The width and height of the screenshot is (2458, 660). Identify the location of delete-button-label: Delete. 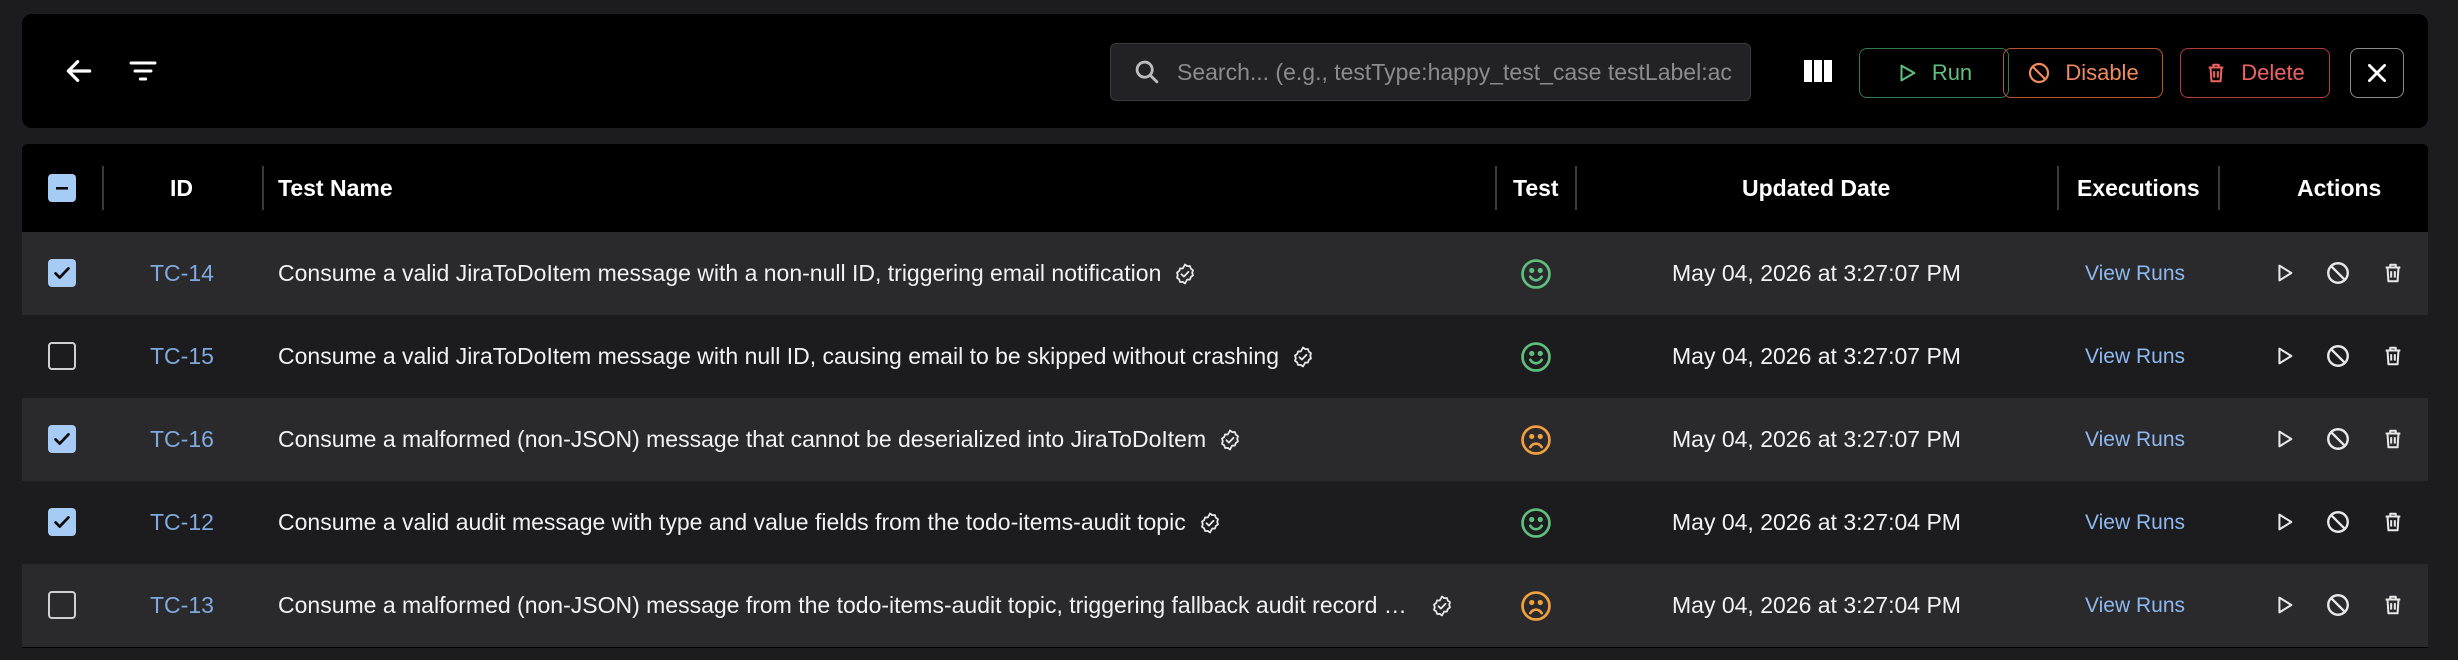
(2273, 72).